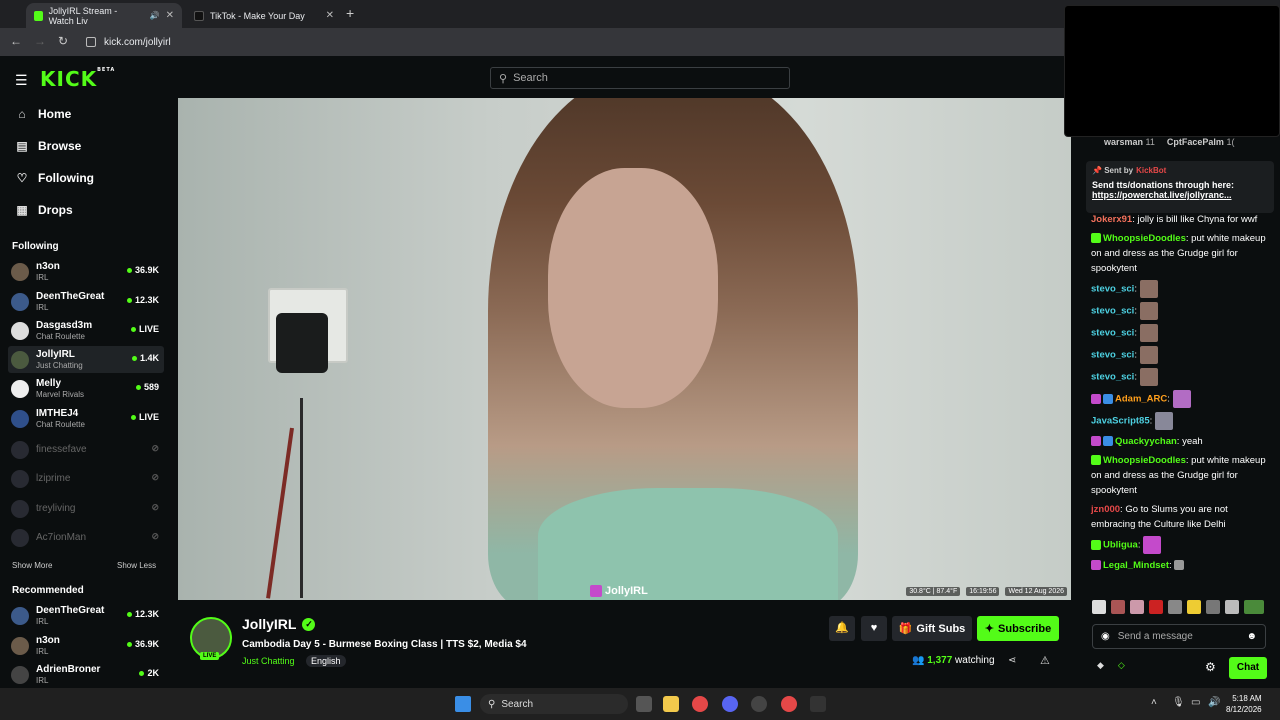 The image size is (1280, 720). What do you see at coordinates (326, 661) in the screenshot?
I see `stream-tag: English` at bounding box center [326, 661].